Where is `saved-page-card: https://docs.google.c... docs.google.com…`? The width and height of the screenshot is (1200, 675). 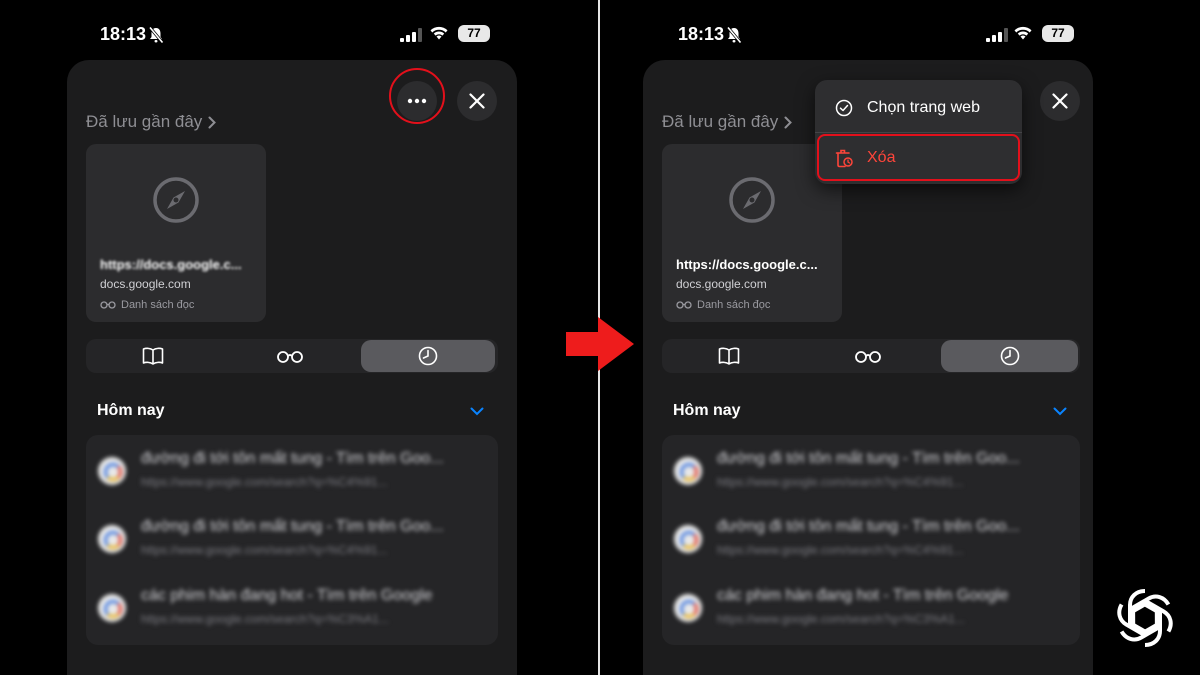 saved-page-card: https://docs.google.c... docs.google.com… is located at coordinates (176, 233).